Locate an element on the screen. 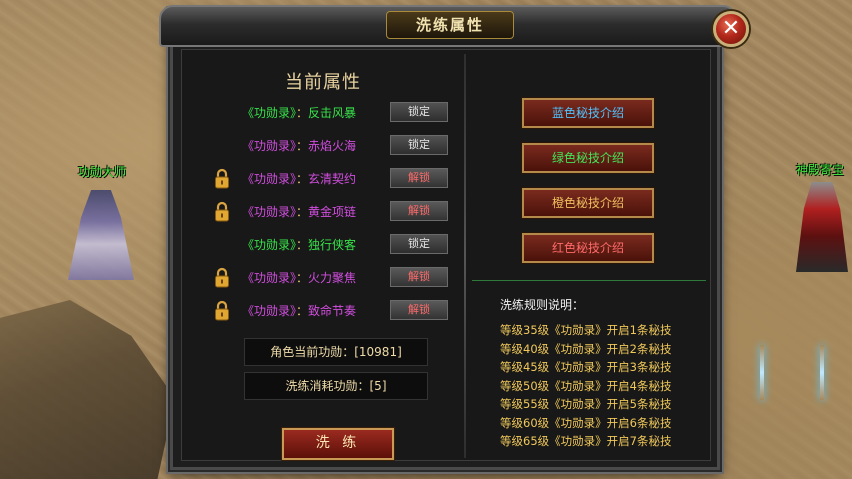 The width and height of the screenshot is (852, 479). green-skill-intro-button: 绿色秘技介绍 is located at coordinates (588, 158).